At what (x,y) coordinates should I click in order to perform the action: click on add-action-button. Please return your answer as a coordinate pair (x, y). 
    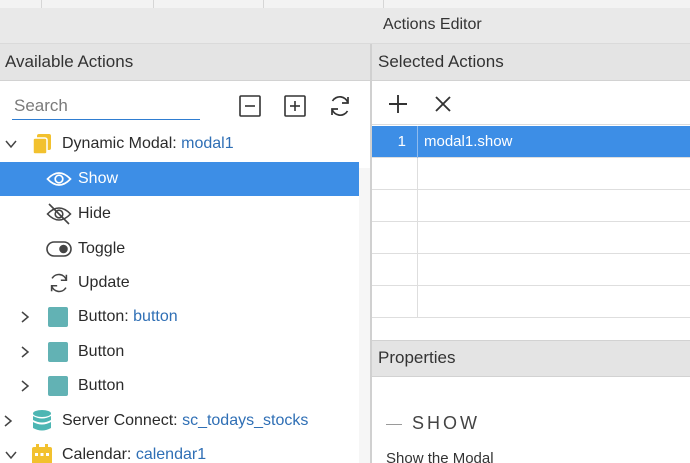
    Looking at the image, I should click on (398, 104).